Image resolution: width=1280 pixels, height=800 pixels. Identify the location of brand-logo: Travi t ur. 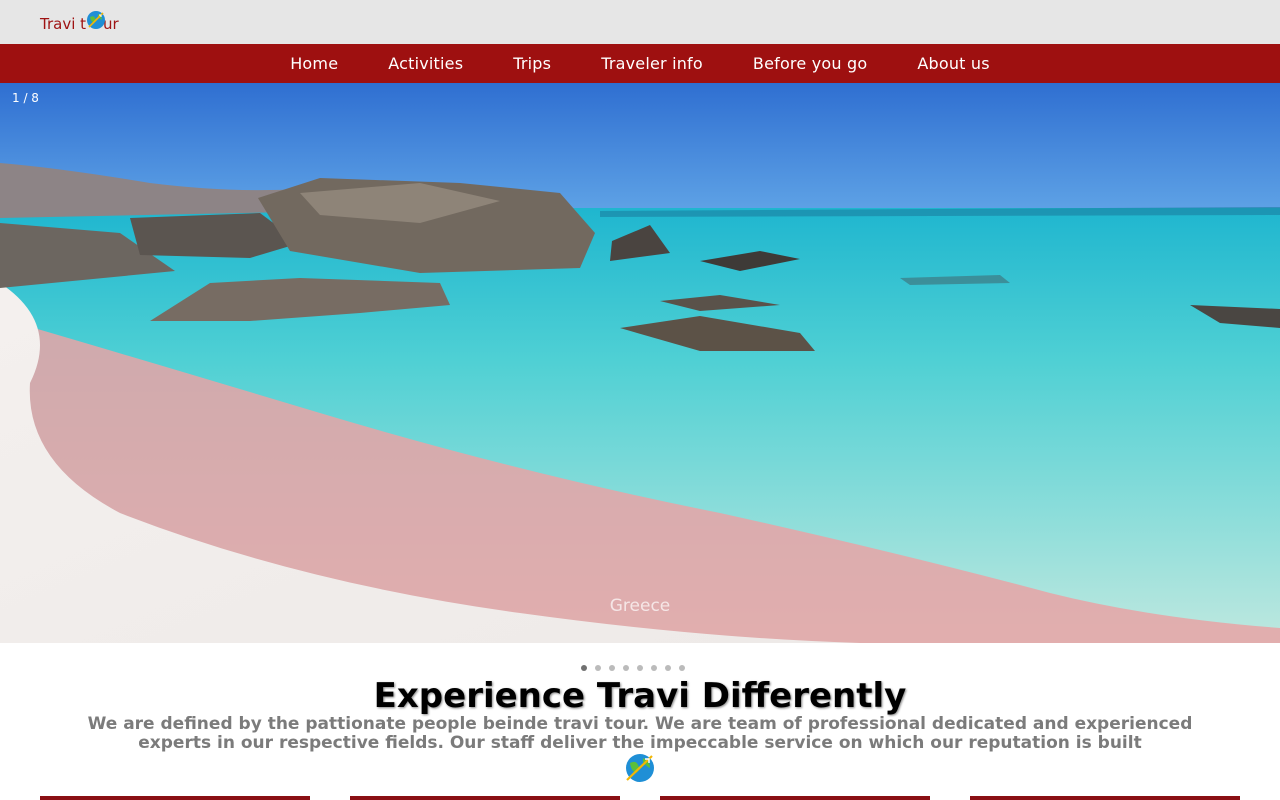
(79, 23).